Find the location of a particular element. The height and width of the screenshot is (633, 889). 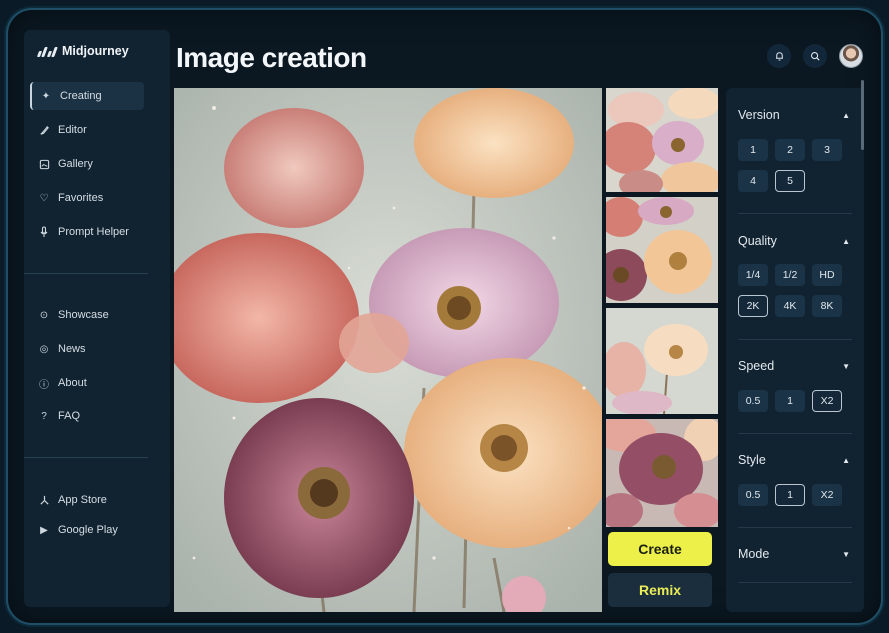

brush-icon is located at coordinates (44, 130).